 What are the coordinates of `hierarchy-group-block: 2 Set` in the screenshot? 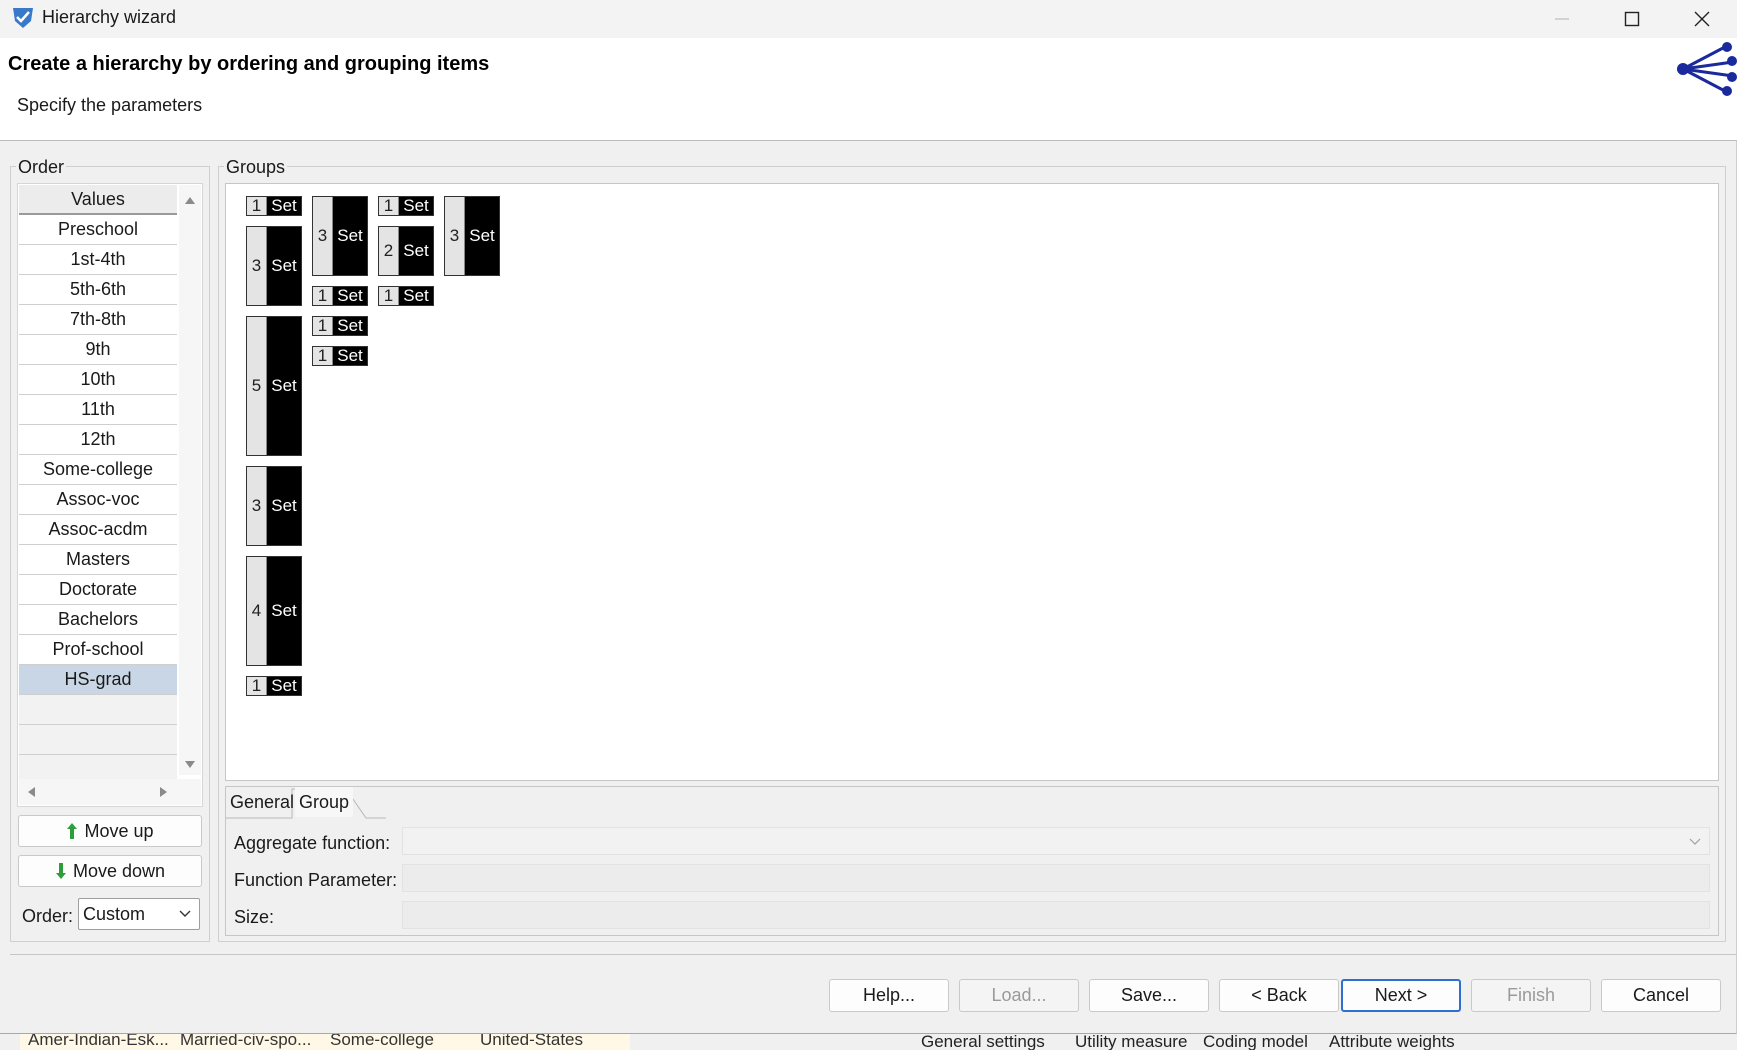 It's located at (406, 251).